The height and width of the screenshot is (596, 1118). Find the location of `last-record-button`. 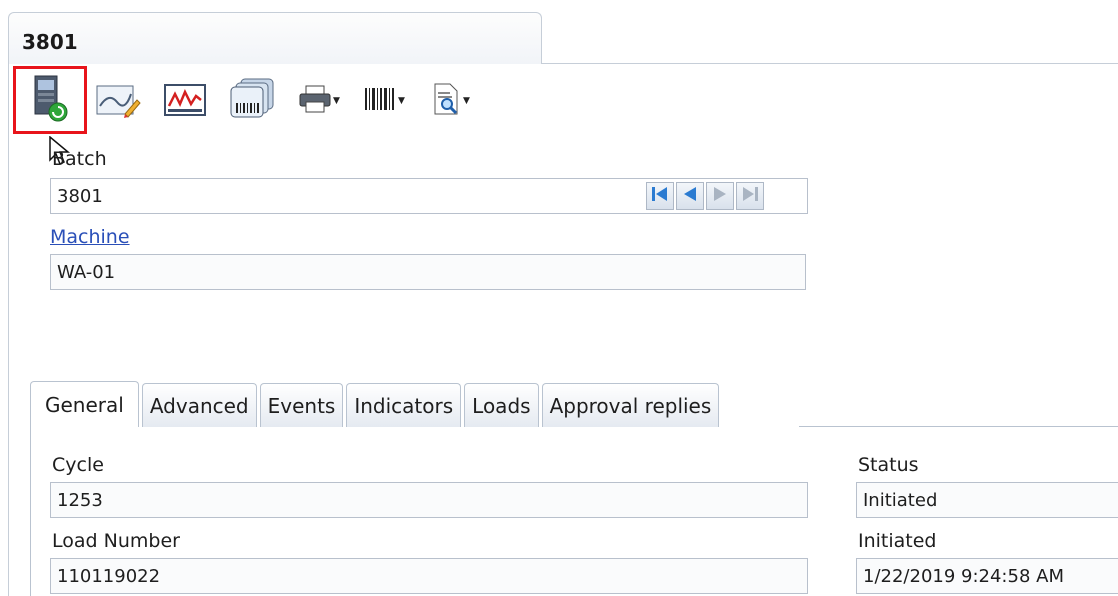

last-record-button is located at coordinates (750, 196).